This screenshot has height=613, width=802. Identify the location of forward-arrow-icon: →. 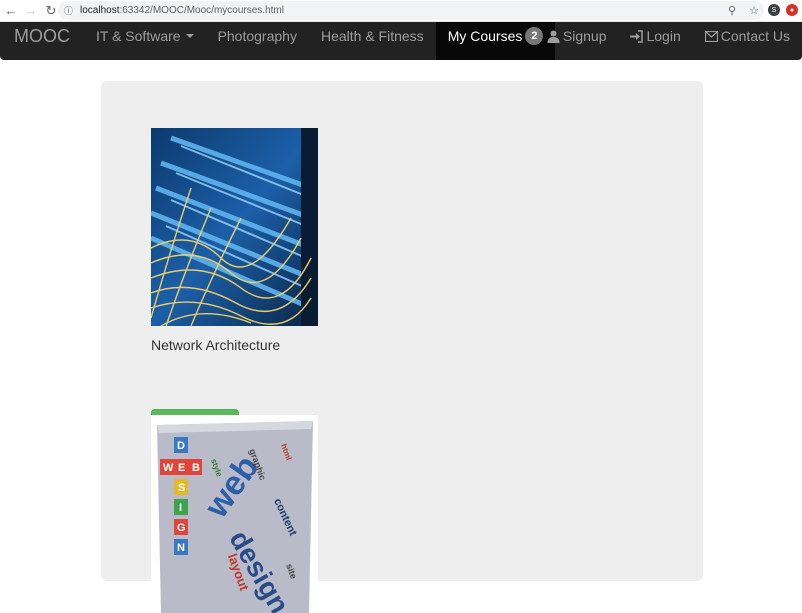
(31, 11).